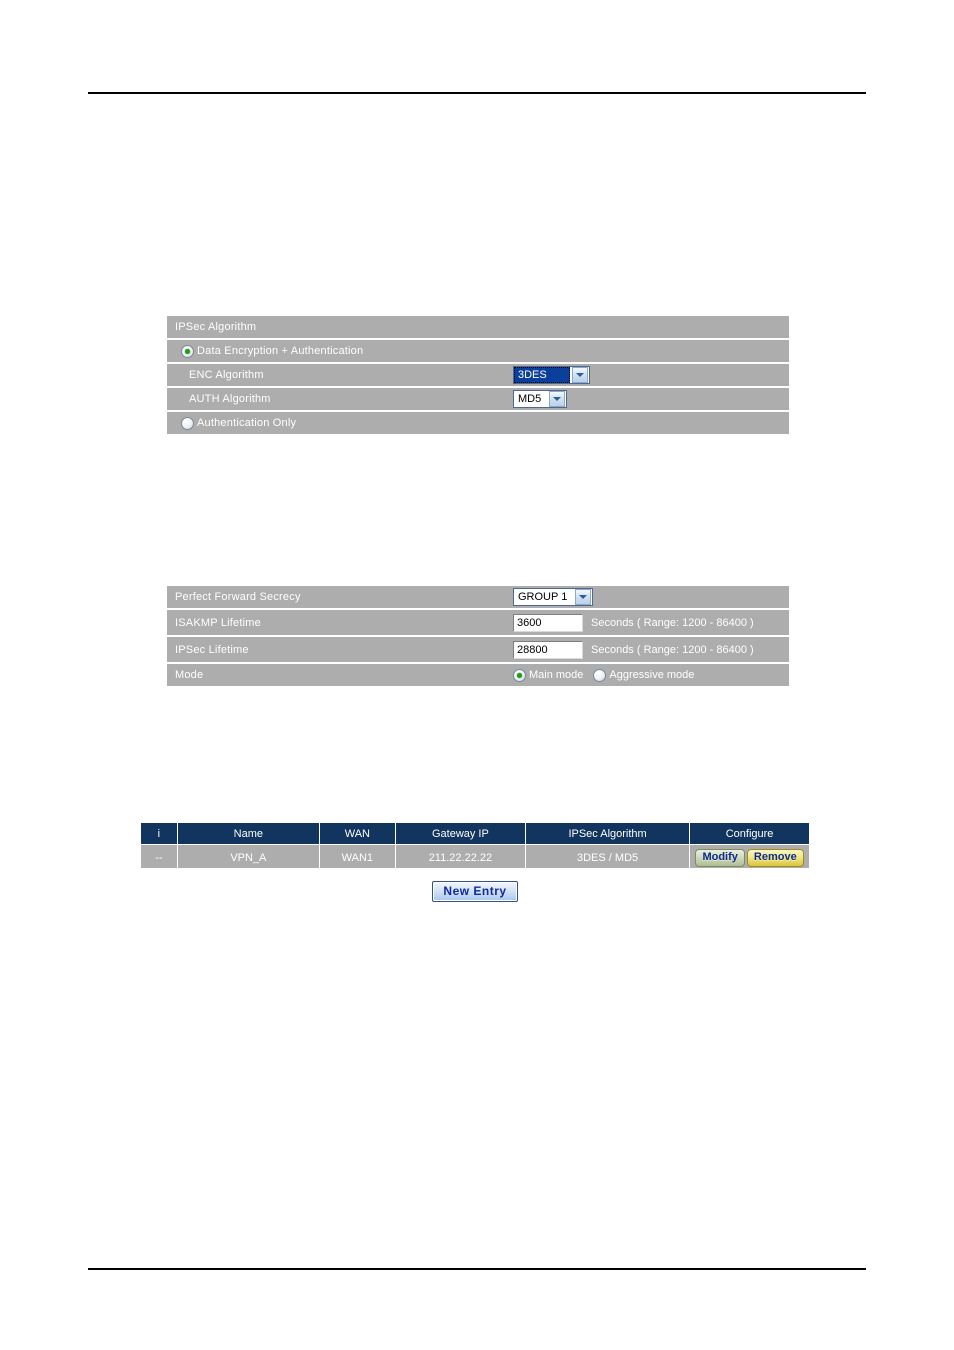 The image size is (954, 1350). Describe the element at coordinates (218, 622) in the screenshot. I see `isakmp-lifetime-label: ISAKMP Lifetime` at that location.